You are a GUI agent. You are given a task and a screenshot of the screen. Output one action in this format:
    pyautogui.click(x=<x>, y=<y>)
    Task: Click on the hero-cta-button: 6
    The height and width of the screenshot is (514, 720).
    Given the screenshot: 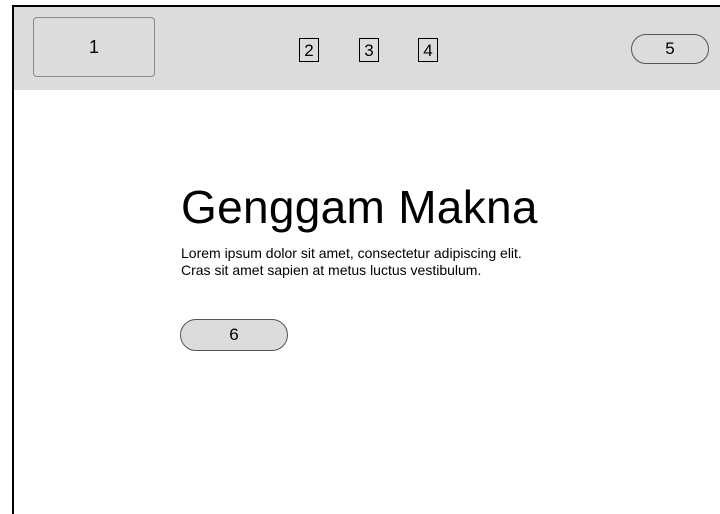 What is the action you would take?
    pyautogui.click(x=234, y=335)
    